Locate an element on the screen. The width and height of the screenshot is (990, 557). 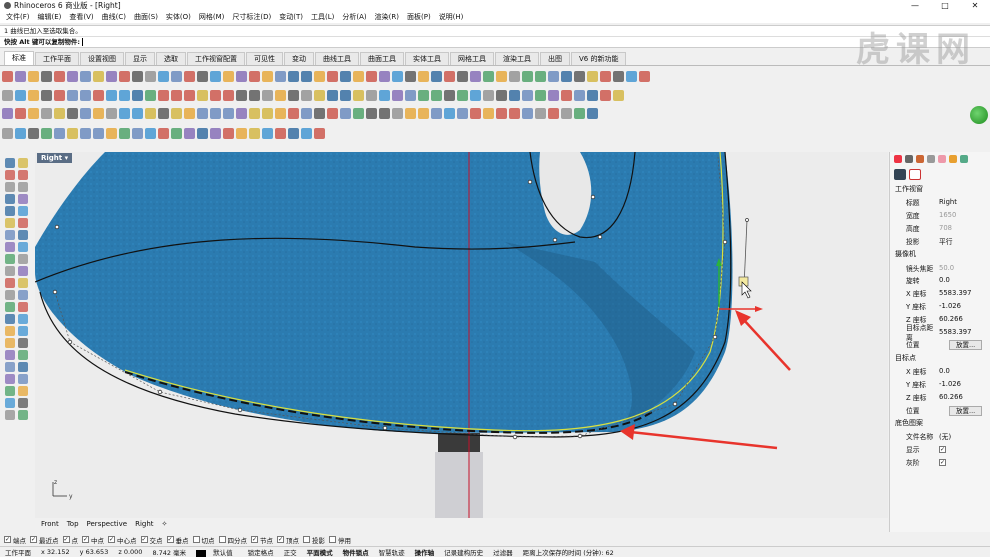
osnap-item: 切点 is located at coordinates (203, 540).